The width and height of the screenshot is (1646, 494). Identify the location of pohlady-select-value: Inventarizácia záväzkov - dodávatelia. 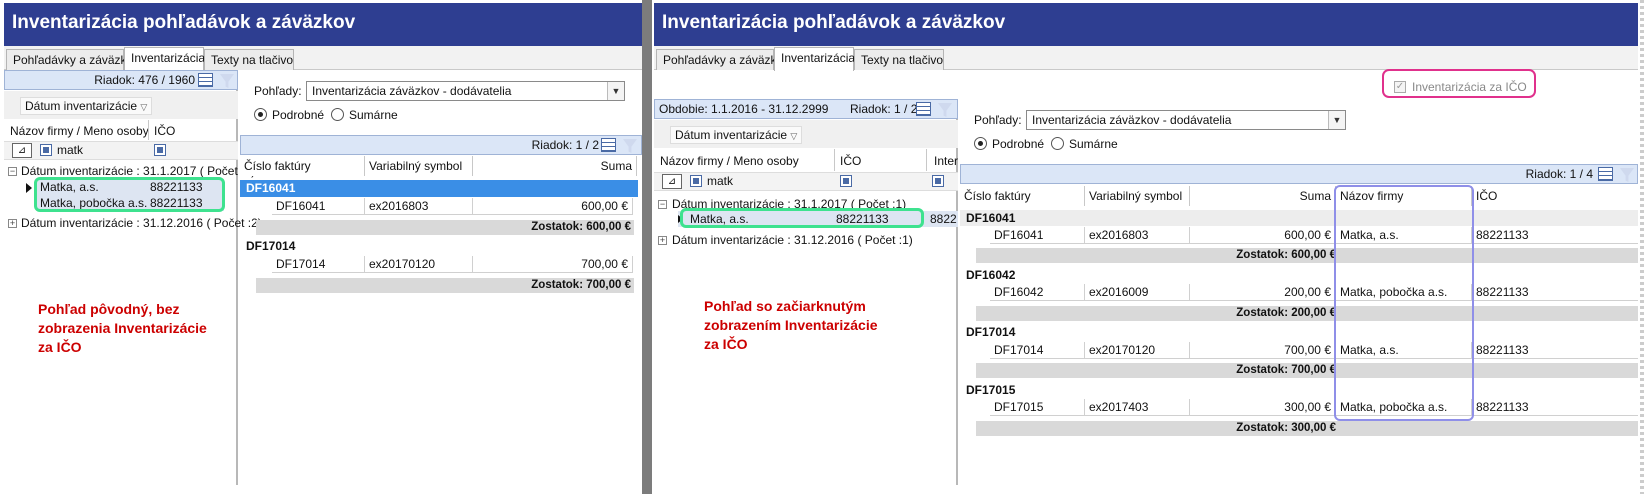
(1132, 120).